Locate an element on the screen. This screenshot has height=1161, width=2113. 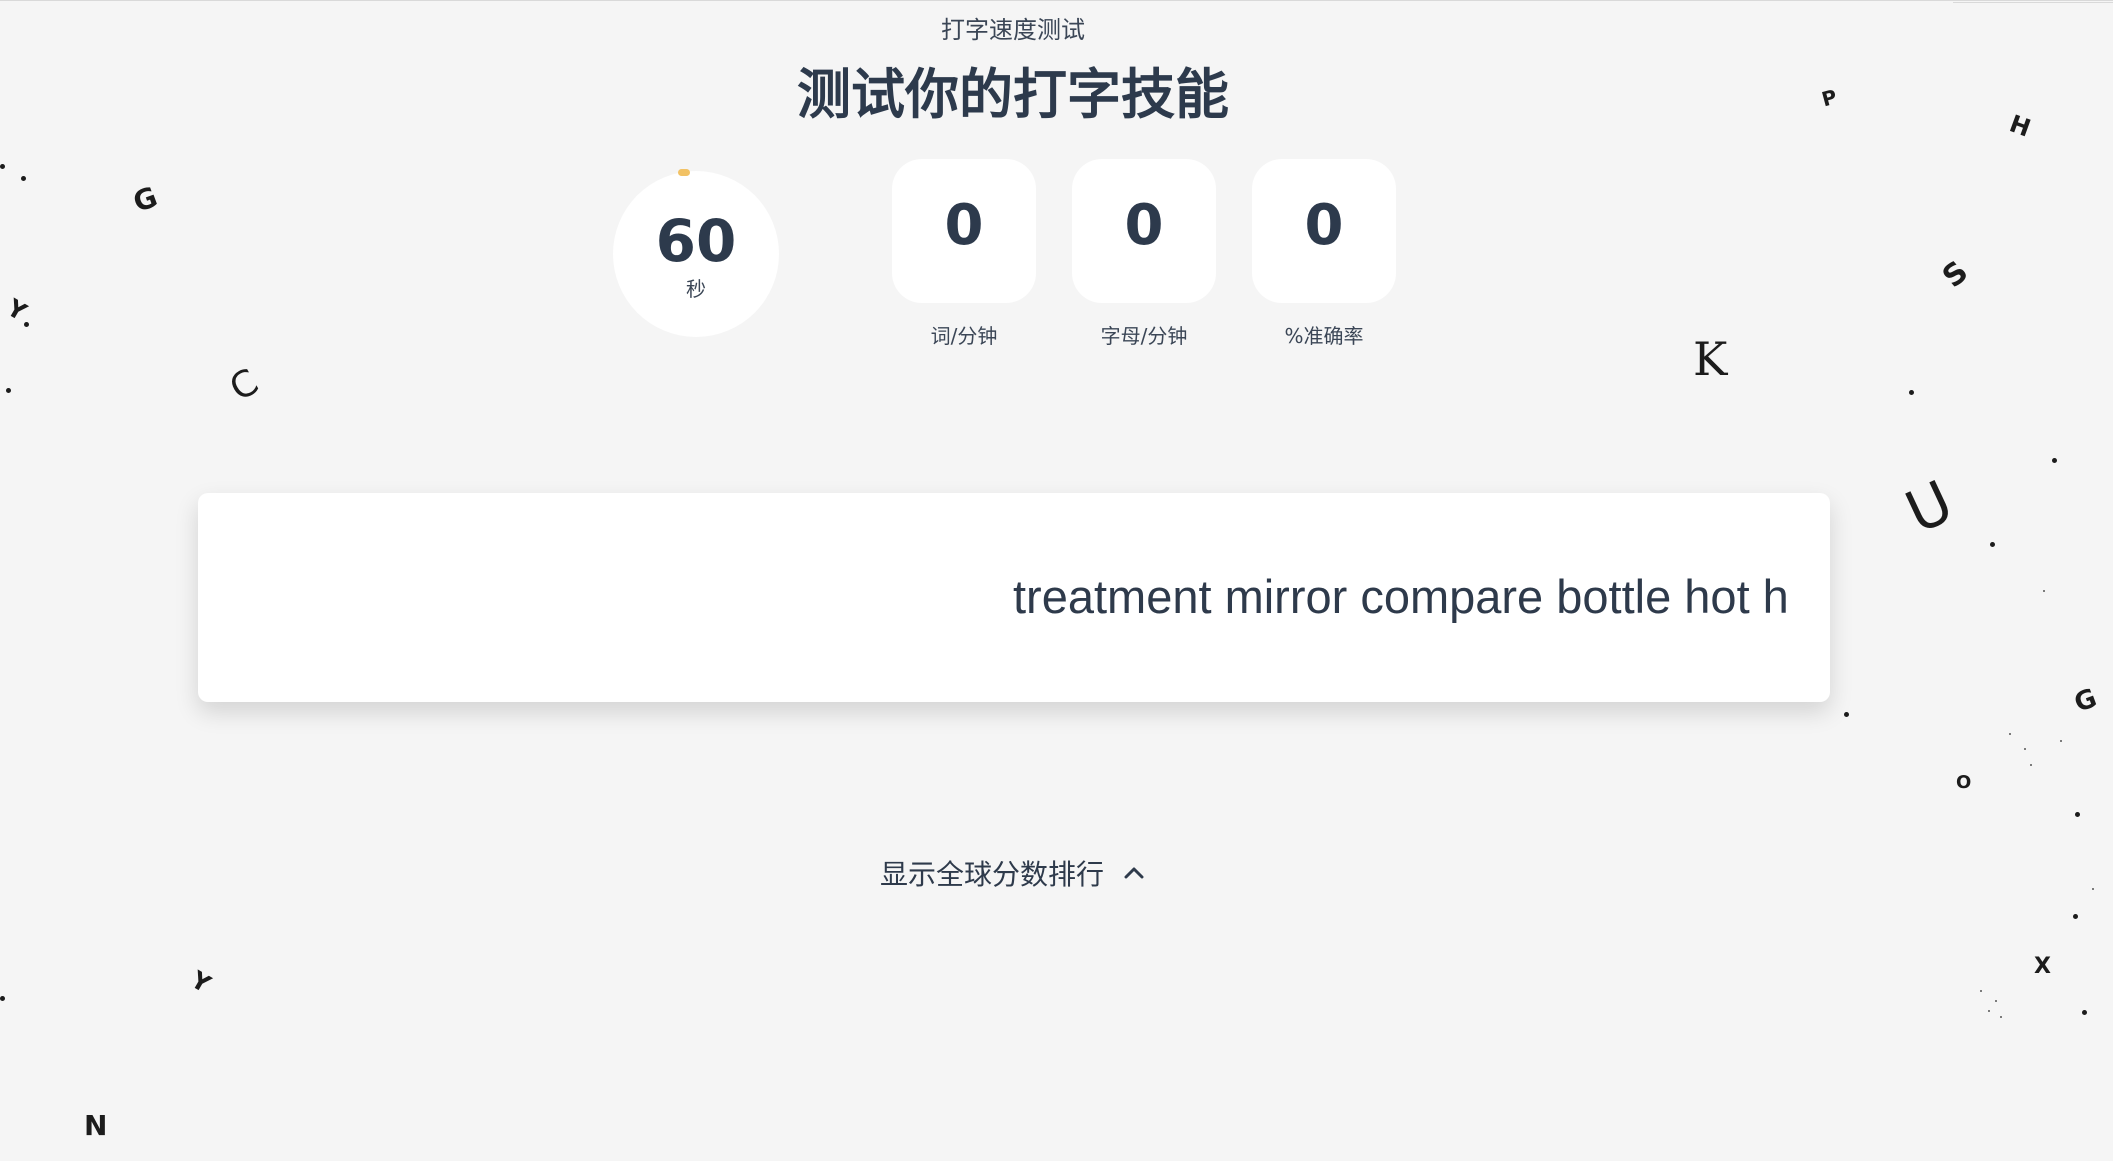
top-border-right is located at coordinates (2033, 2).